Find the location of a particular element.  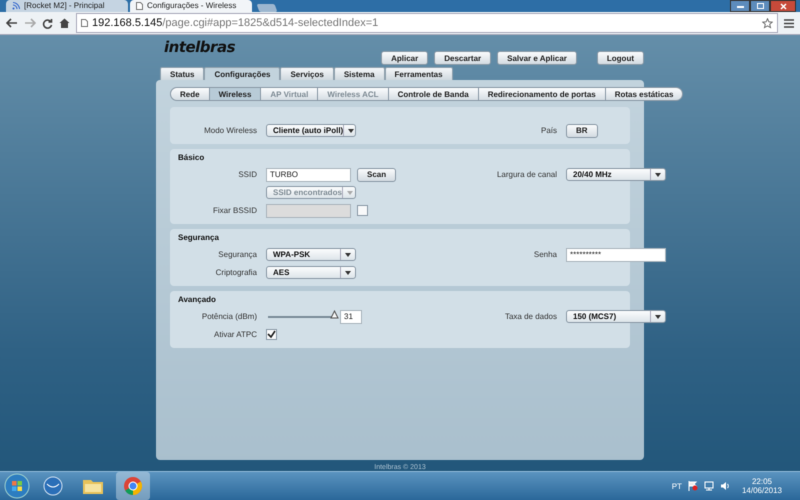

browser-tab: [Rocket M2] - Principal is located at coordinates (67, 6).